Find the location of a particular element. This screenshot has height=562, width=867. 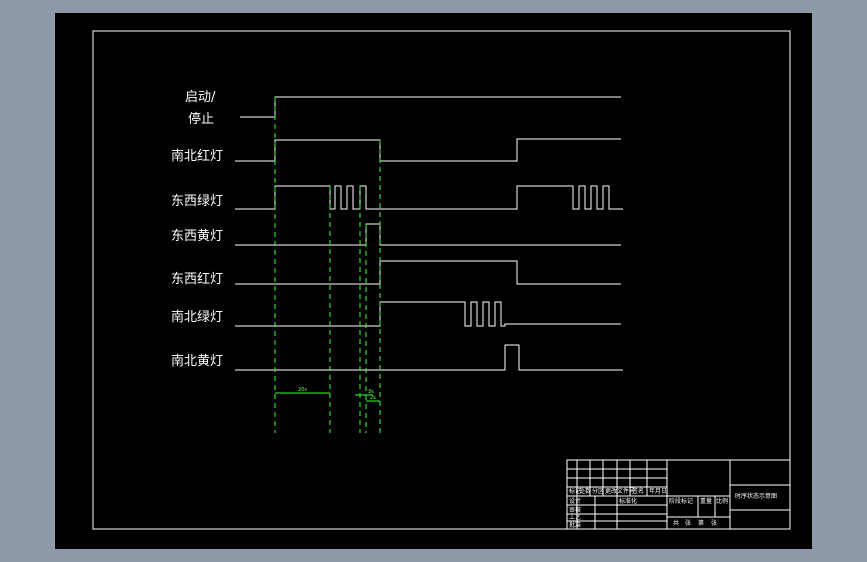

tb-cell-14: 共 is located at coordinates (676, 523).